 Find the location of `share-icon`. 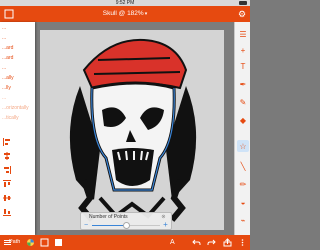

share-icon is located at coordinates (227, 242).